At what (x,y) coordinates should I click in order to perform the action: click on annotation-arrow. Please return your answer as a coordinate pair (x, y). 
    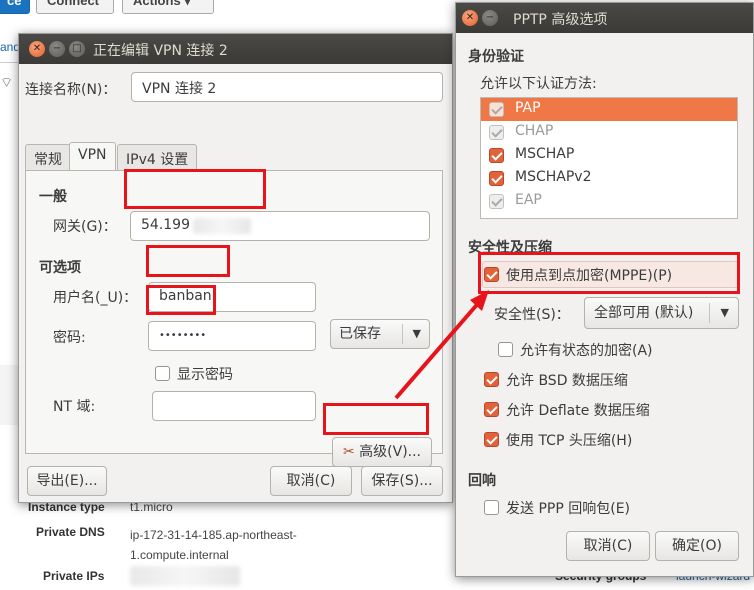
    Looking at the image, I should click on (441, 345).